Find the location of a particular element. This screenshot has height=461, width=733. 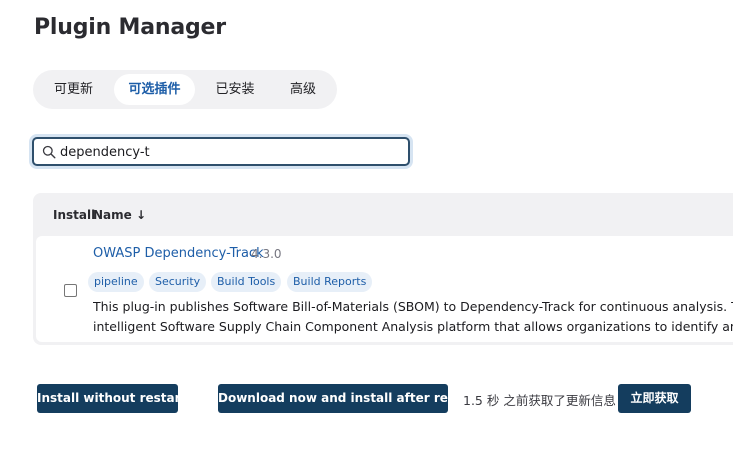

tag-build-tools: Build Tools is located at coordinates (246, 282).